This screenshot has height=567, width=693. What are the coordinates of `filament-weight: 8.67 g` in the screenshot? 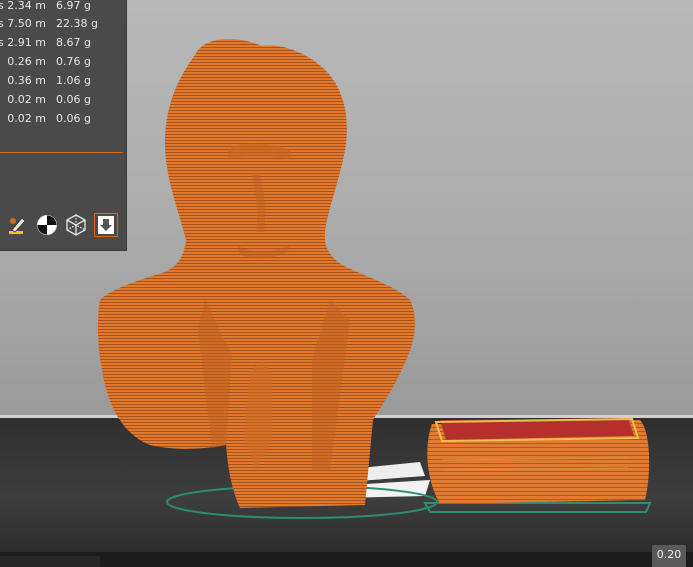 It's located at (73, 42).